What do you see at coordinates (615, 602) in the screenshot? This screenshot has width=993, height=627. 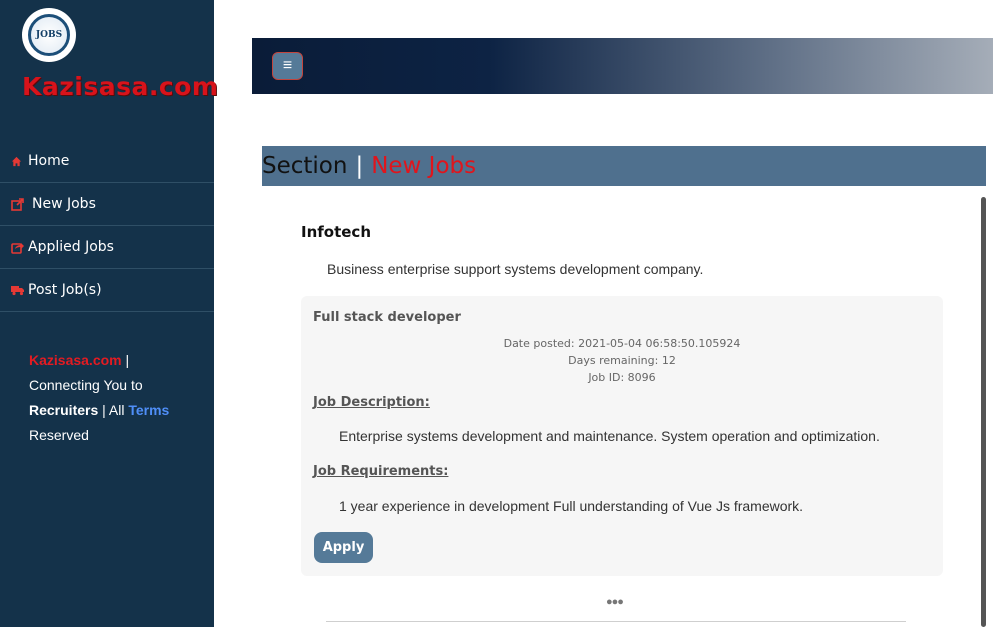 I see `more-dots-icon: ●●●` at bounding box center [615, 602].